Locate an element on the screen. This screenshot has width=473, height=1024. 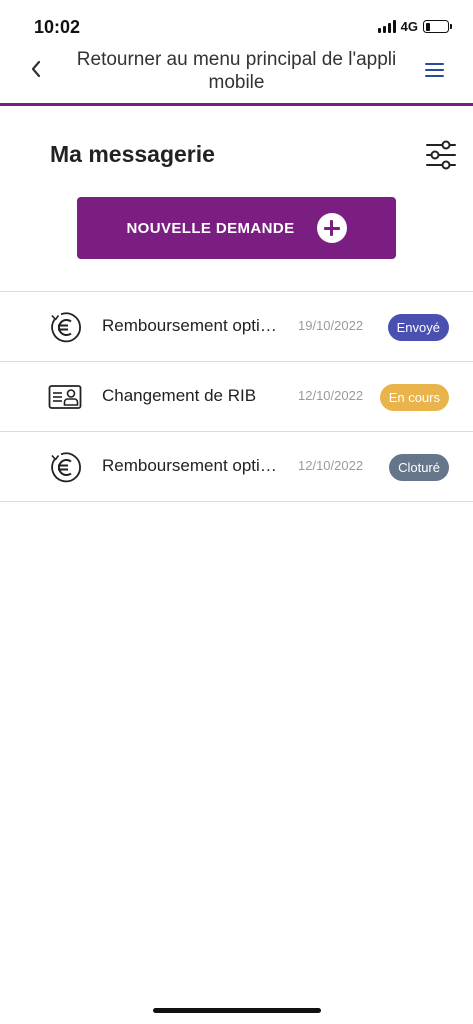
battery-level is located at coordinates (427, 26).